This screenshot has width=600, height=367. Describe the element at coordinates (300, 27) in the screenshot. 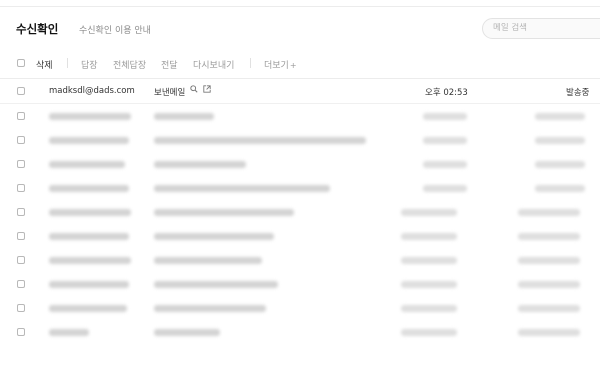

I see `page-header: 수신확인 수신확인 이용 안내` at that location.